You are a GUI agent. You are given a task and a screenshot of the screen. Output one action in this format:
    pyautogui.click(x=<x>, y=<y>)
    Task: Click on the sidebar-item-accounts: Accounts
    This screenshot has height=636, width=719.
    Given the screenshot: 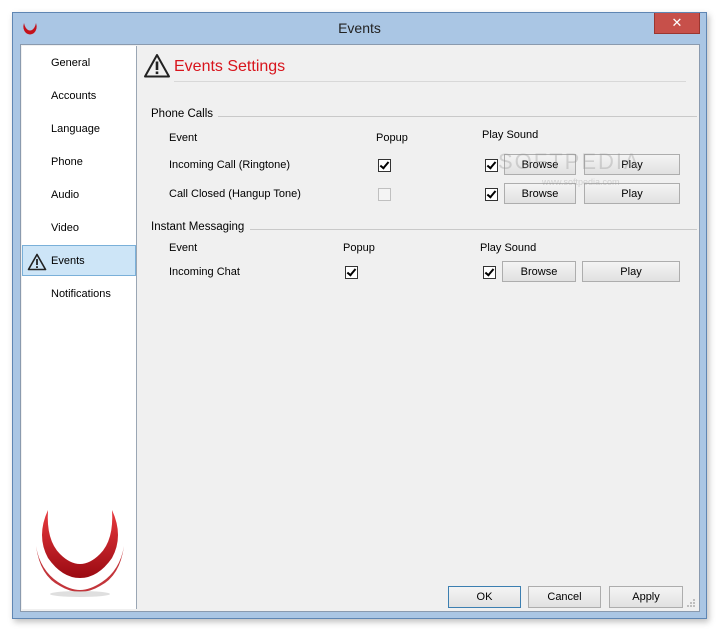 What is the action you would take?
    pyautogui.click(x=80, y=96)
    